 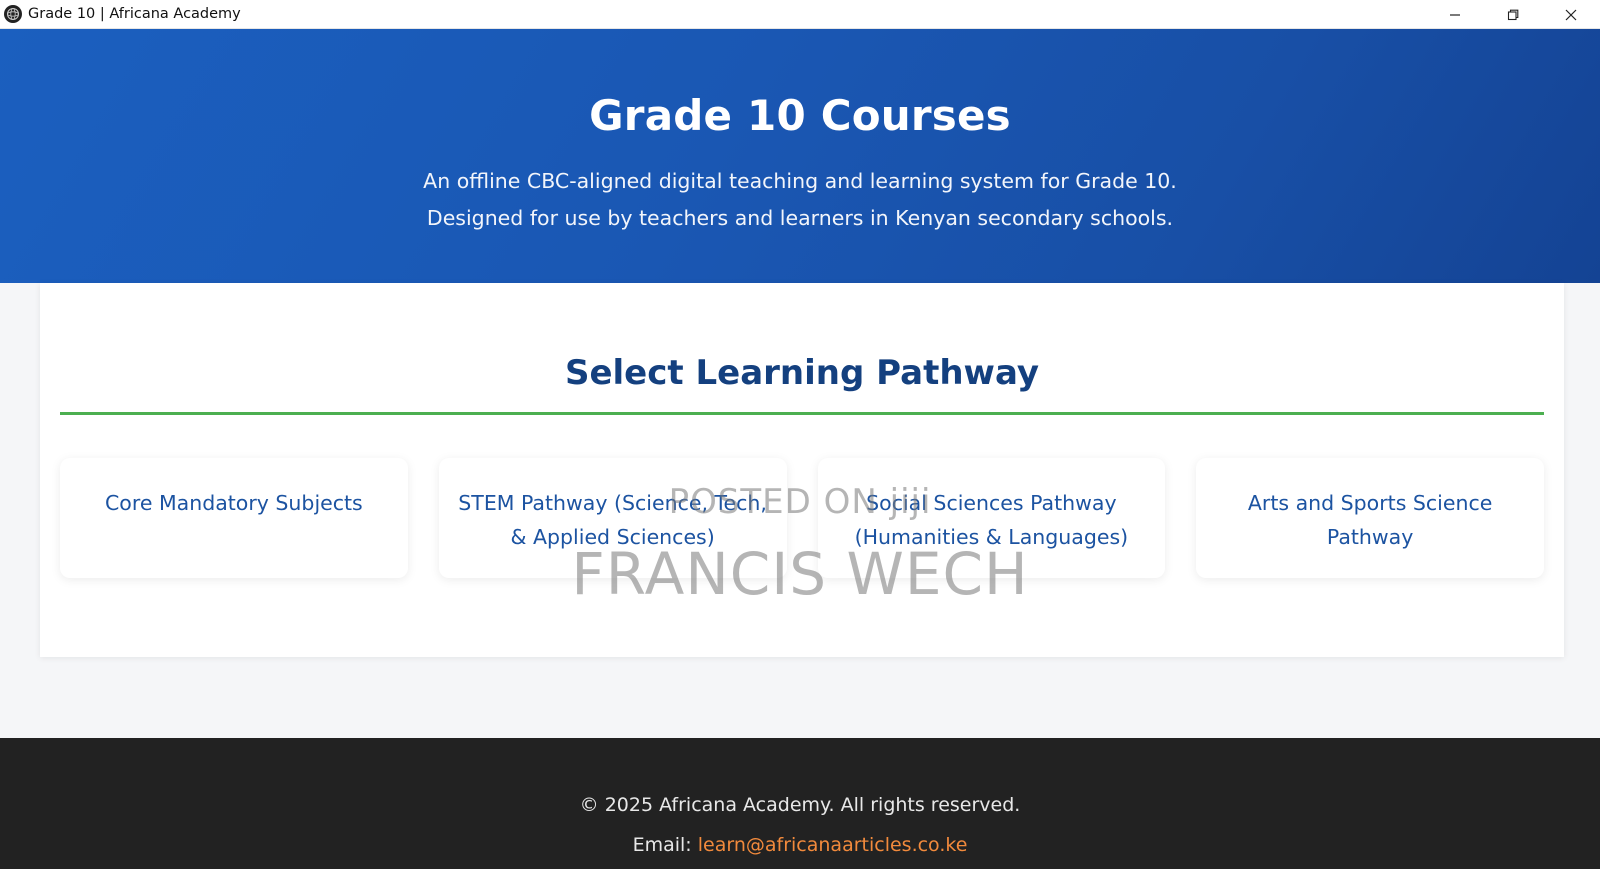 I want to click on section-divider, so click(x=802, y=413).